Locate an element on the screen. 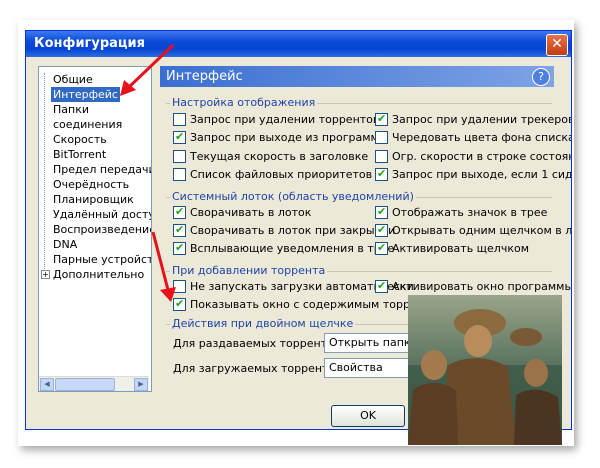 The width and height of the screenshot is (600, 468). arrow-to-checkbox-icon is located at coordinates (163, 266).